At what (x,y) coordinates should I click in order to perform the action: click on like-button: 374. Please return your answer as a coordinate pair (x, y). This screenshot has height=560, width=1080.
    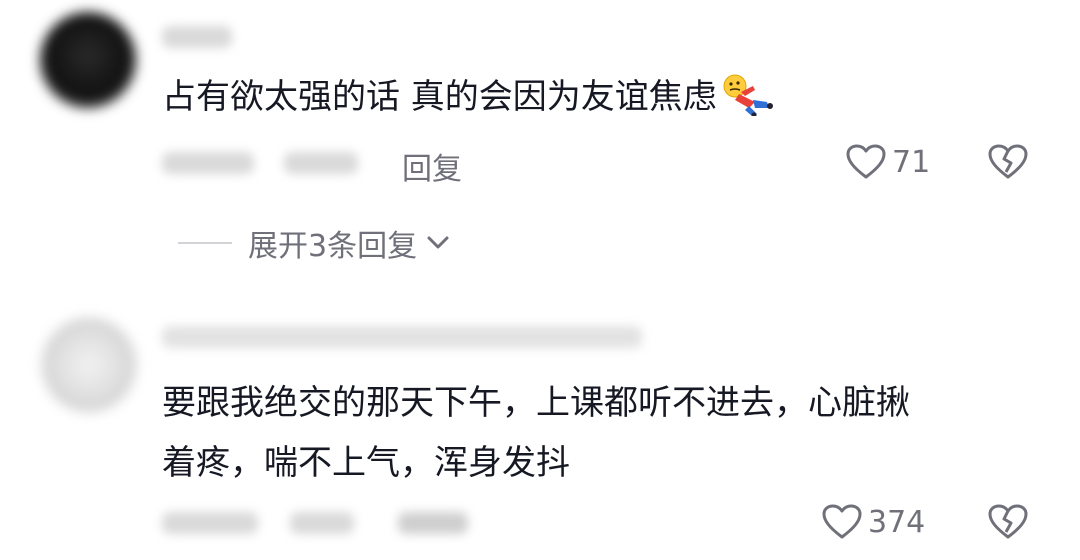
    Looking at the image, I should click on (873, 522).